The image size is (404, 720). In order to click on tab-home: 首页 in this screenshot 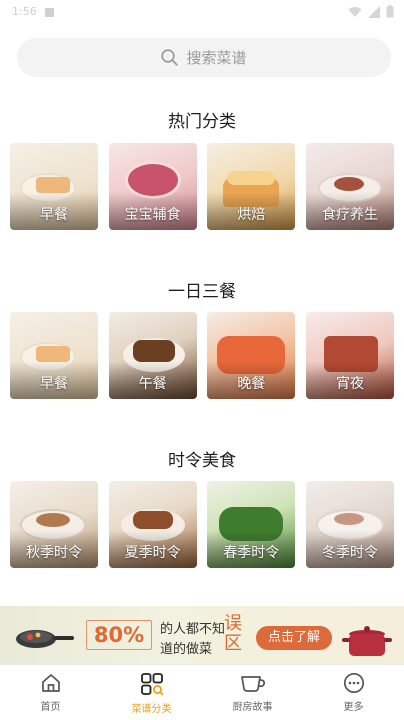, I will do `click(50, 692)`.